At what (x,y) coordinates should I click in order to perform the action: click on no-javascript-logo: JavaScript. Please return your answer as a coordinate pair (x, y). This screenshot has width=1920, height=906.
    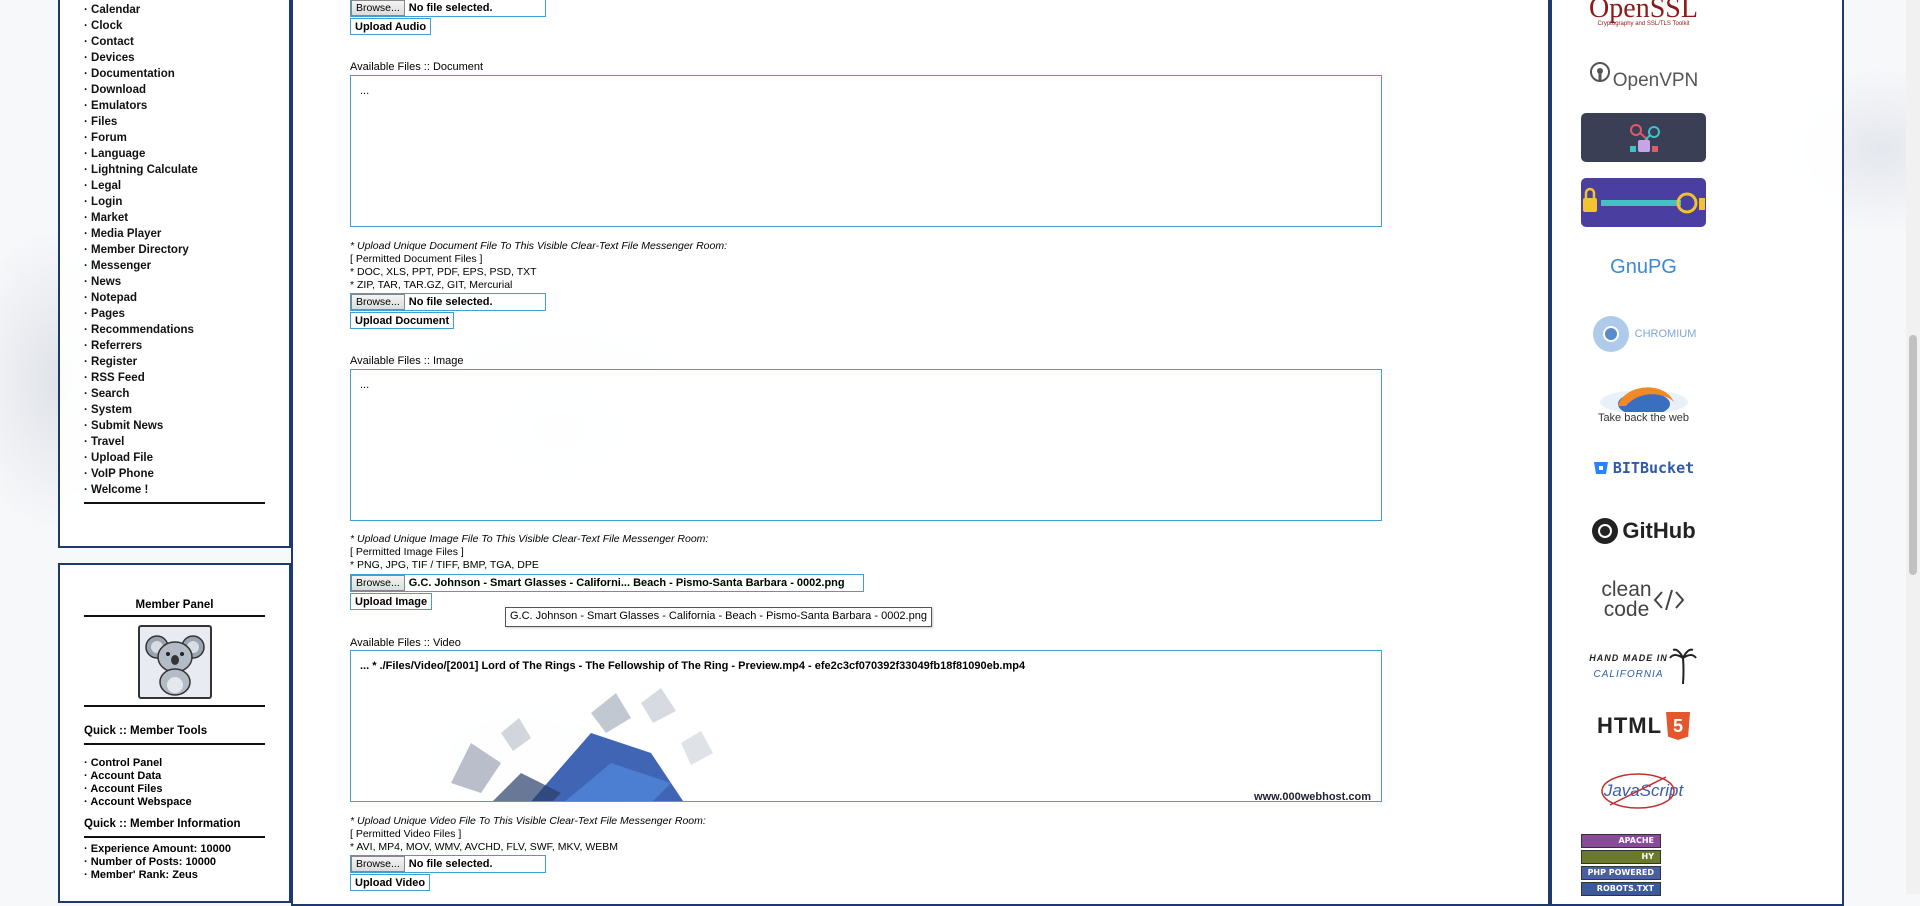
    Looking at the image, I should click on (1643, 791).